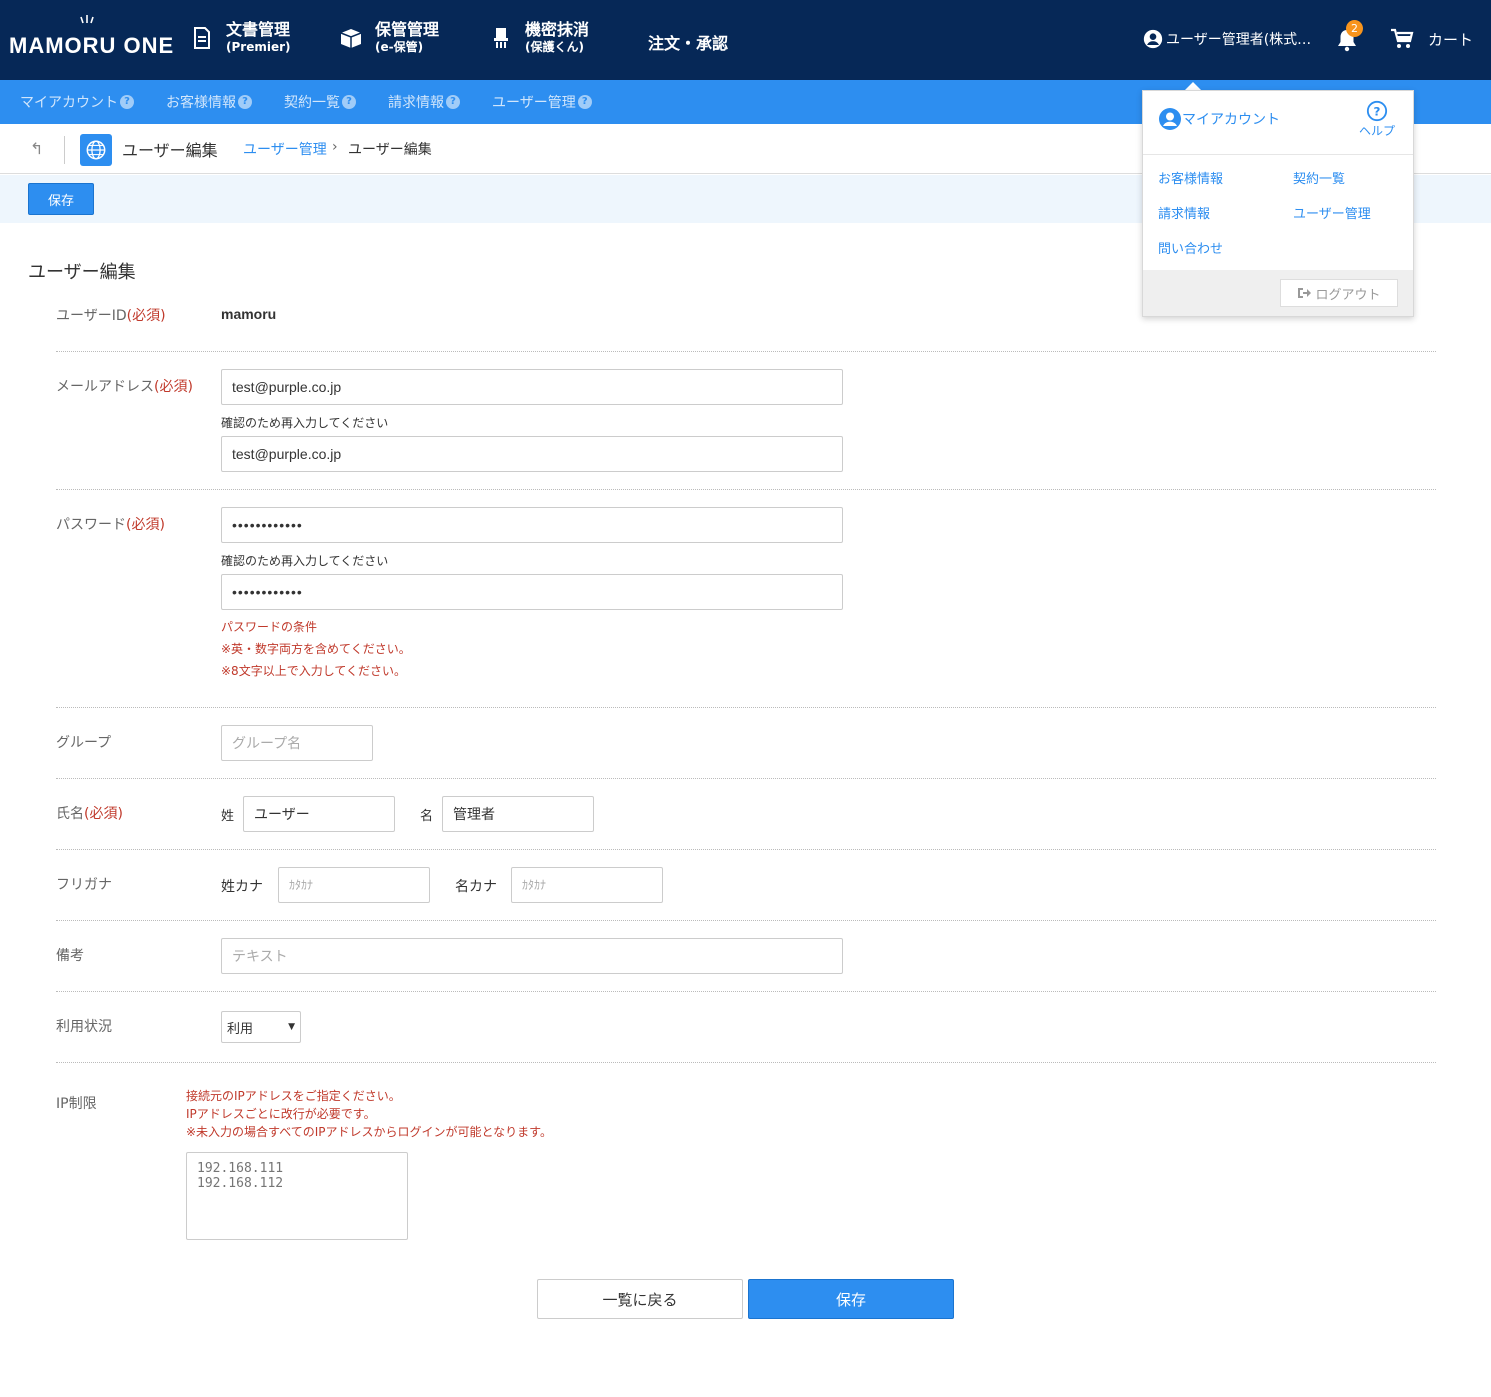 This screenshot has height=1397, width=1491. I want to click on nav-sub-label: (e-保管), so click(399, 47).